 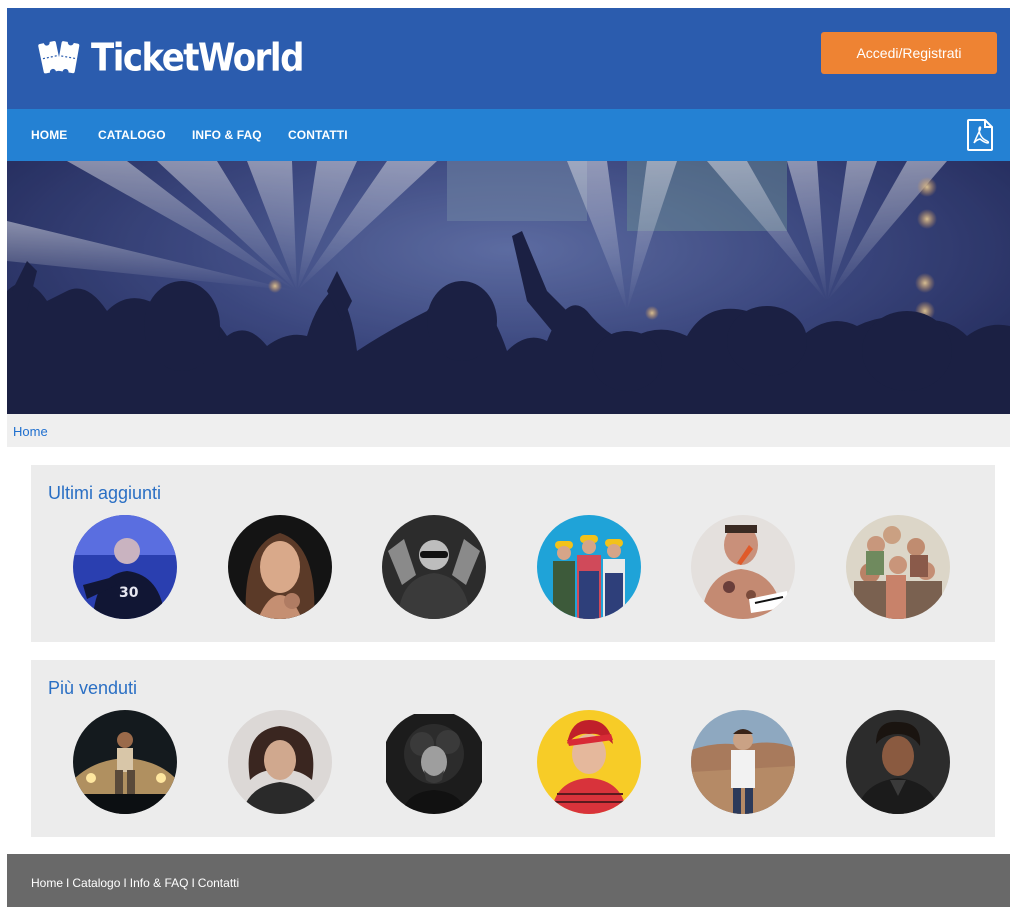 What do you see at coordinates (980, 135) in the screenshot?
I see `pdf-icon` at bounding box center [980, 135].